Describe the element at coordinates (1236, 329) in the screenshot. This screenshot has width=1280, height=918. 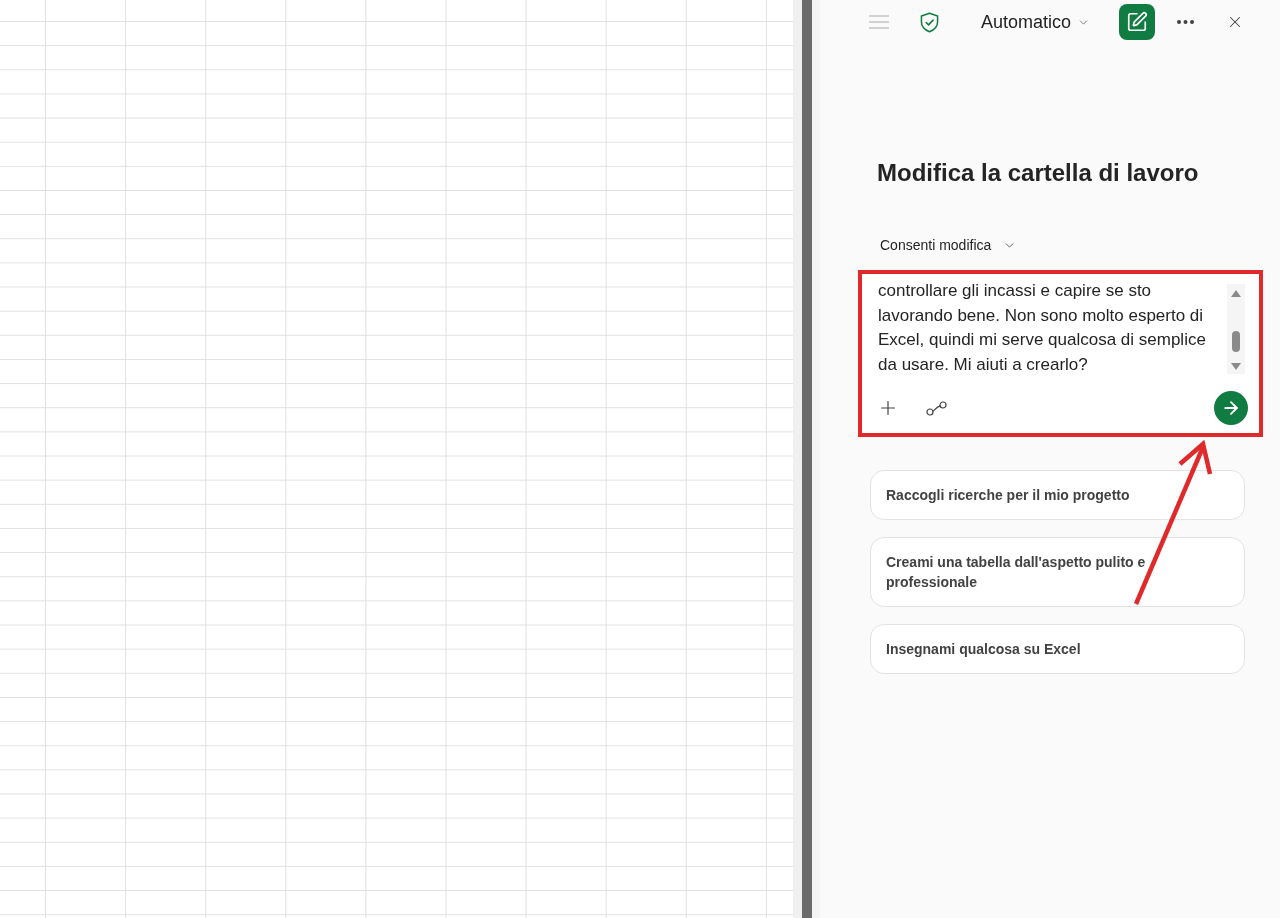
I see `scrollbar` at that location.